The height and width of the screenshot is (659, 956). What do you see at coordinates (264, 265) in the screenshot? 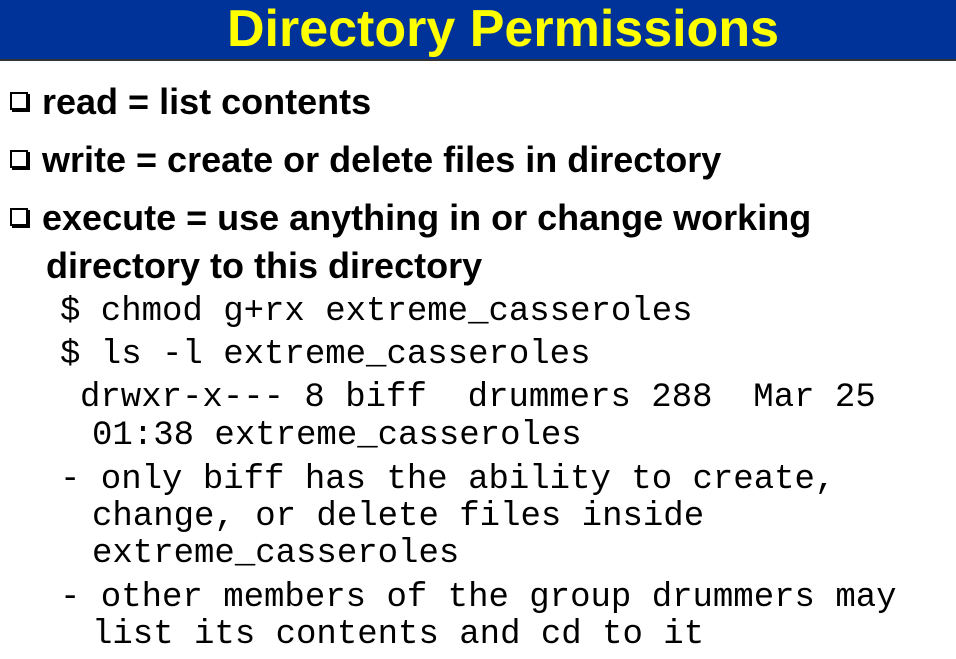
I see `bullet-execute-continuation: directory to this directory` at bounding box center [264, 265].